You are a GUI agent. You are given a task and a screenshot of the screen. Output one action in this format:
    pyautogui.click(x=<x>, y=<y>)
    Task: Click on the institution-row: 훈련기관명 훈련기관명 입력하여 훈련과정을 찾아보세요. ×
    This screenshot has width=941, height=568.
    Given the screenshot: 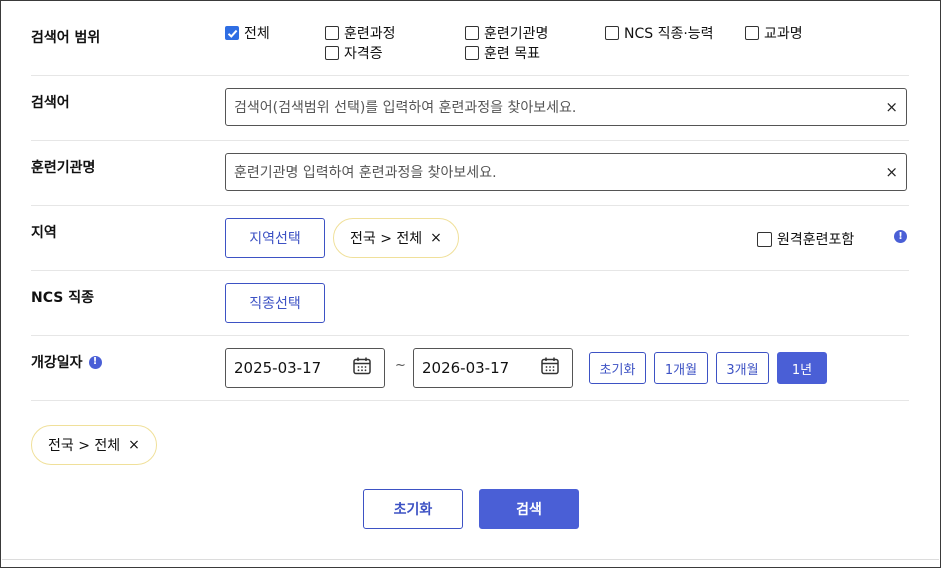 What is the action you would take?
    pyautogui.click(x=470, y=173)
    